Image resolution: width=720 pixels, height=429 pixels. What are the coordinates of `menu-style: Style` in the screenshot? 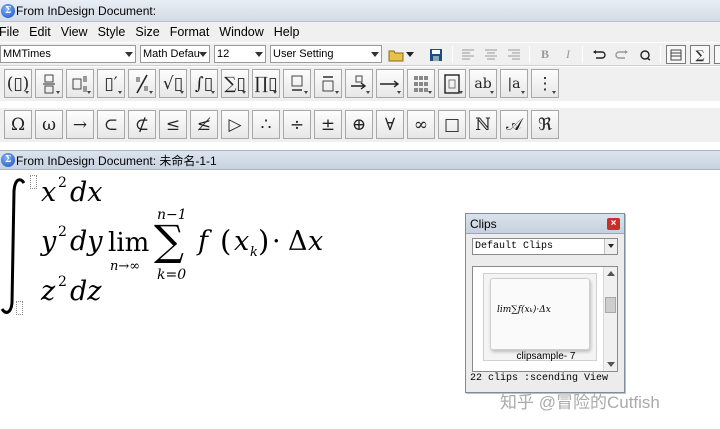 It's located at (115, 32).